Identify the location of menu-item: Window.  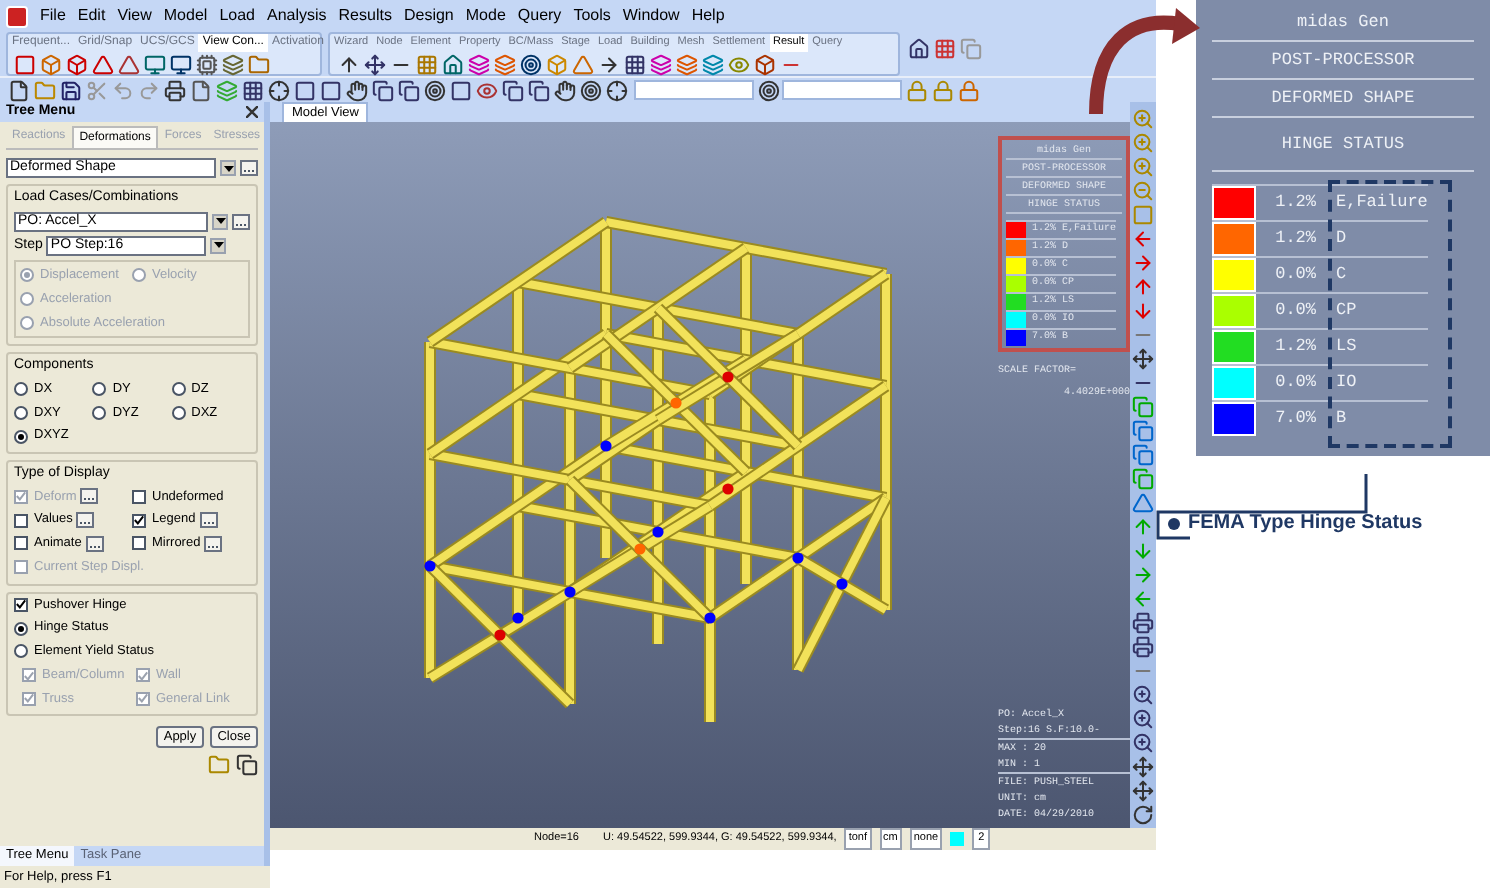
(651, 16).